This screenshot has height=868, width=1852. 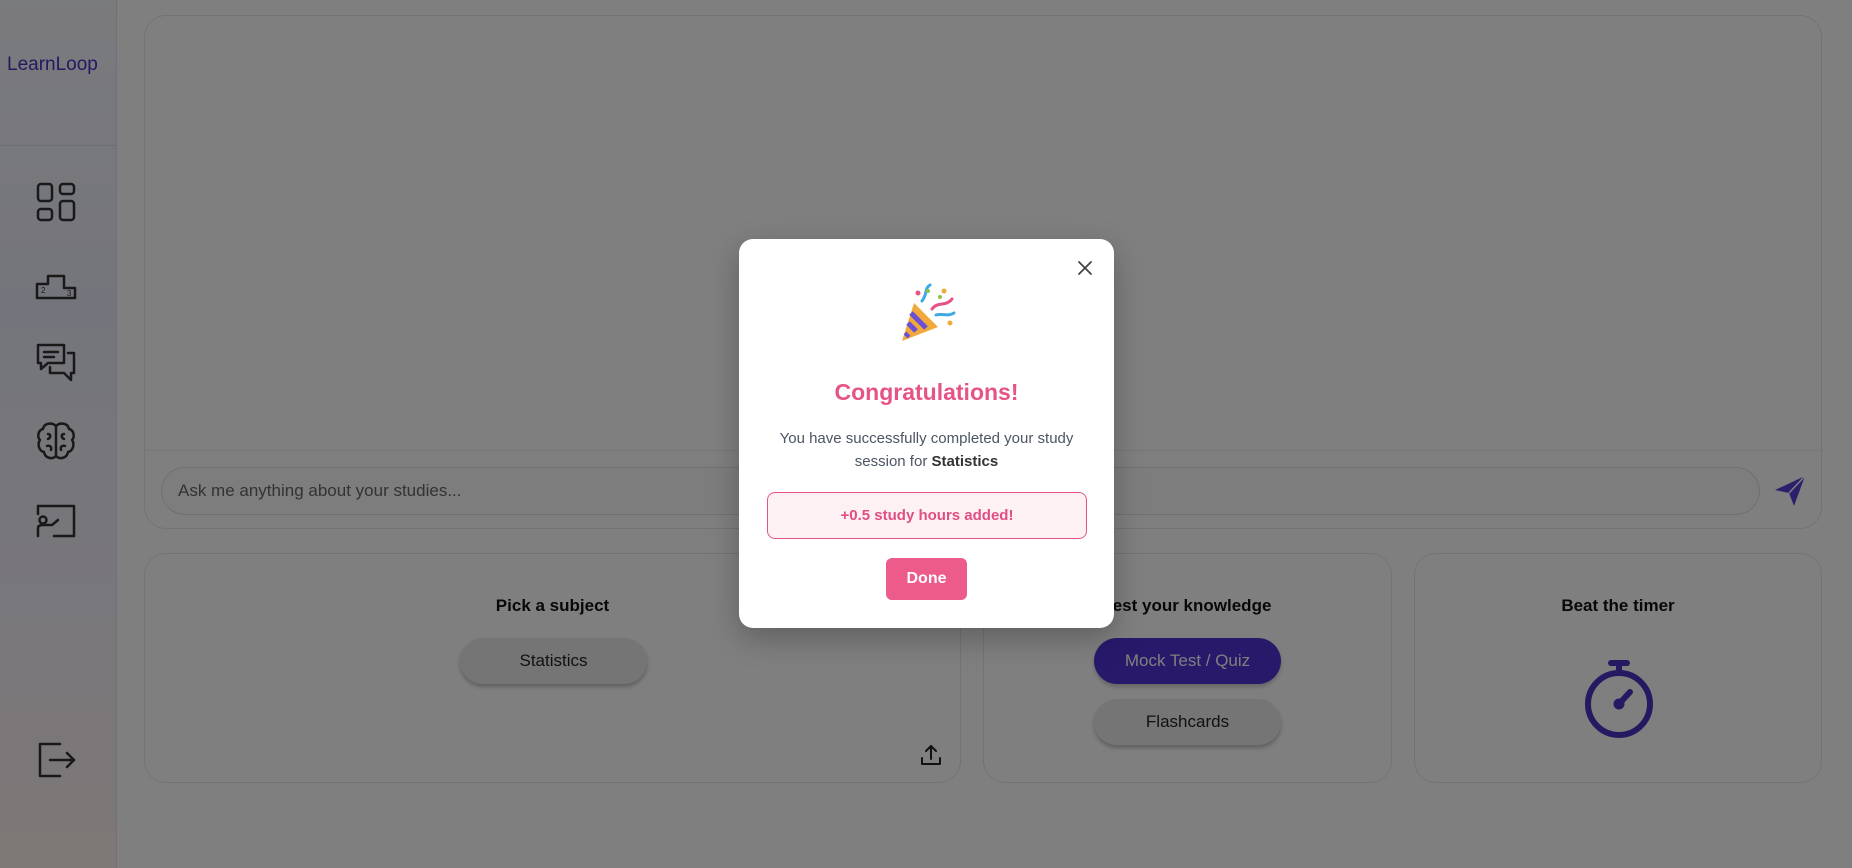 What do you see at coordinates (965, 461) in the screenshot?
I see `modal-subject: Statistics` at bounding box center [965, 461].